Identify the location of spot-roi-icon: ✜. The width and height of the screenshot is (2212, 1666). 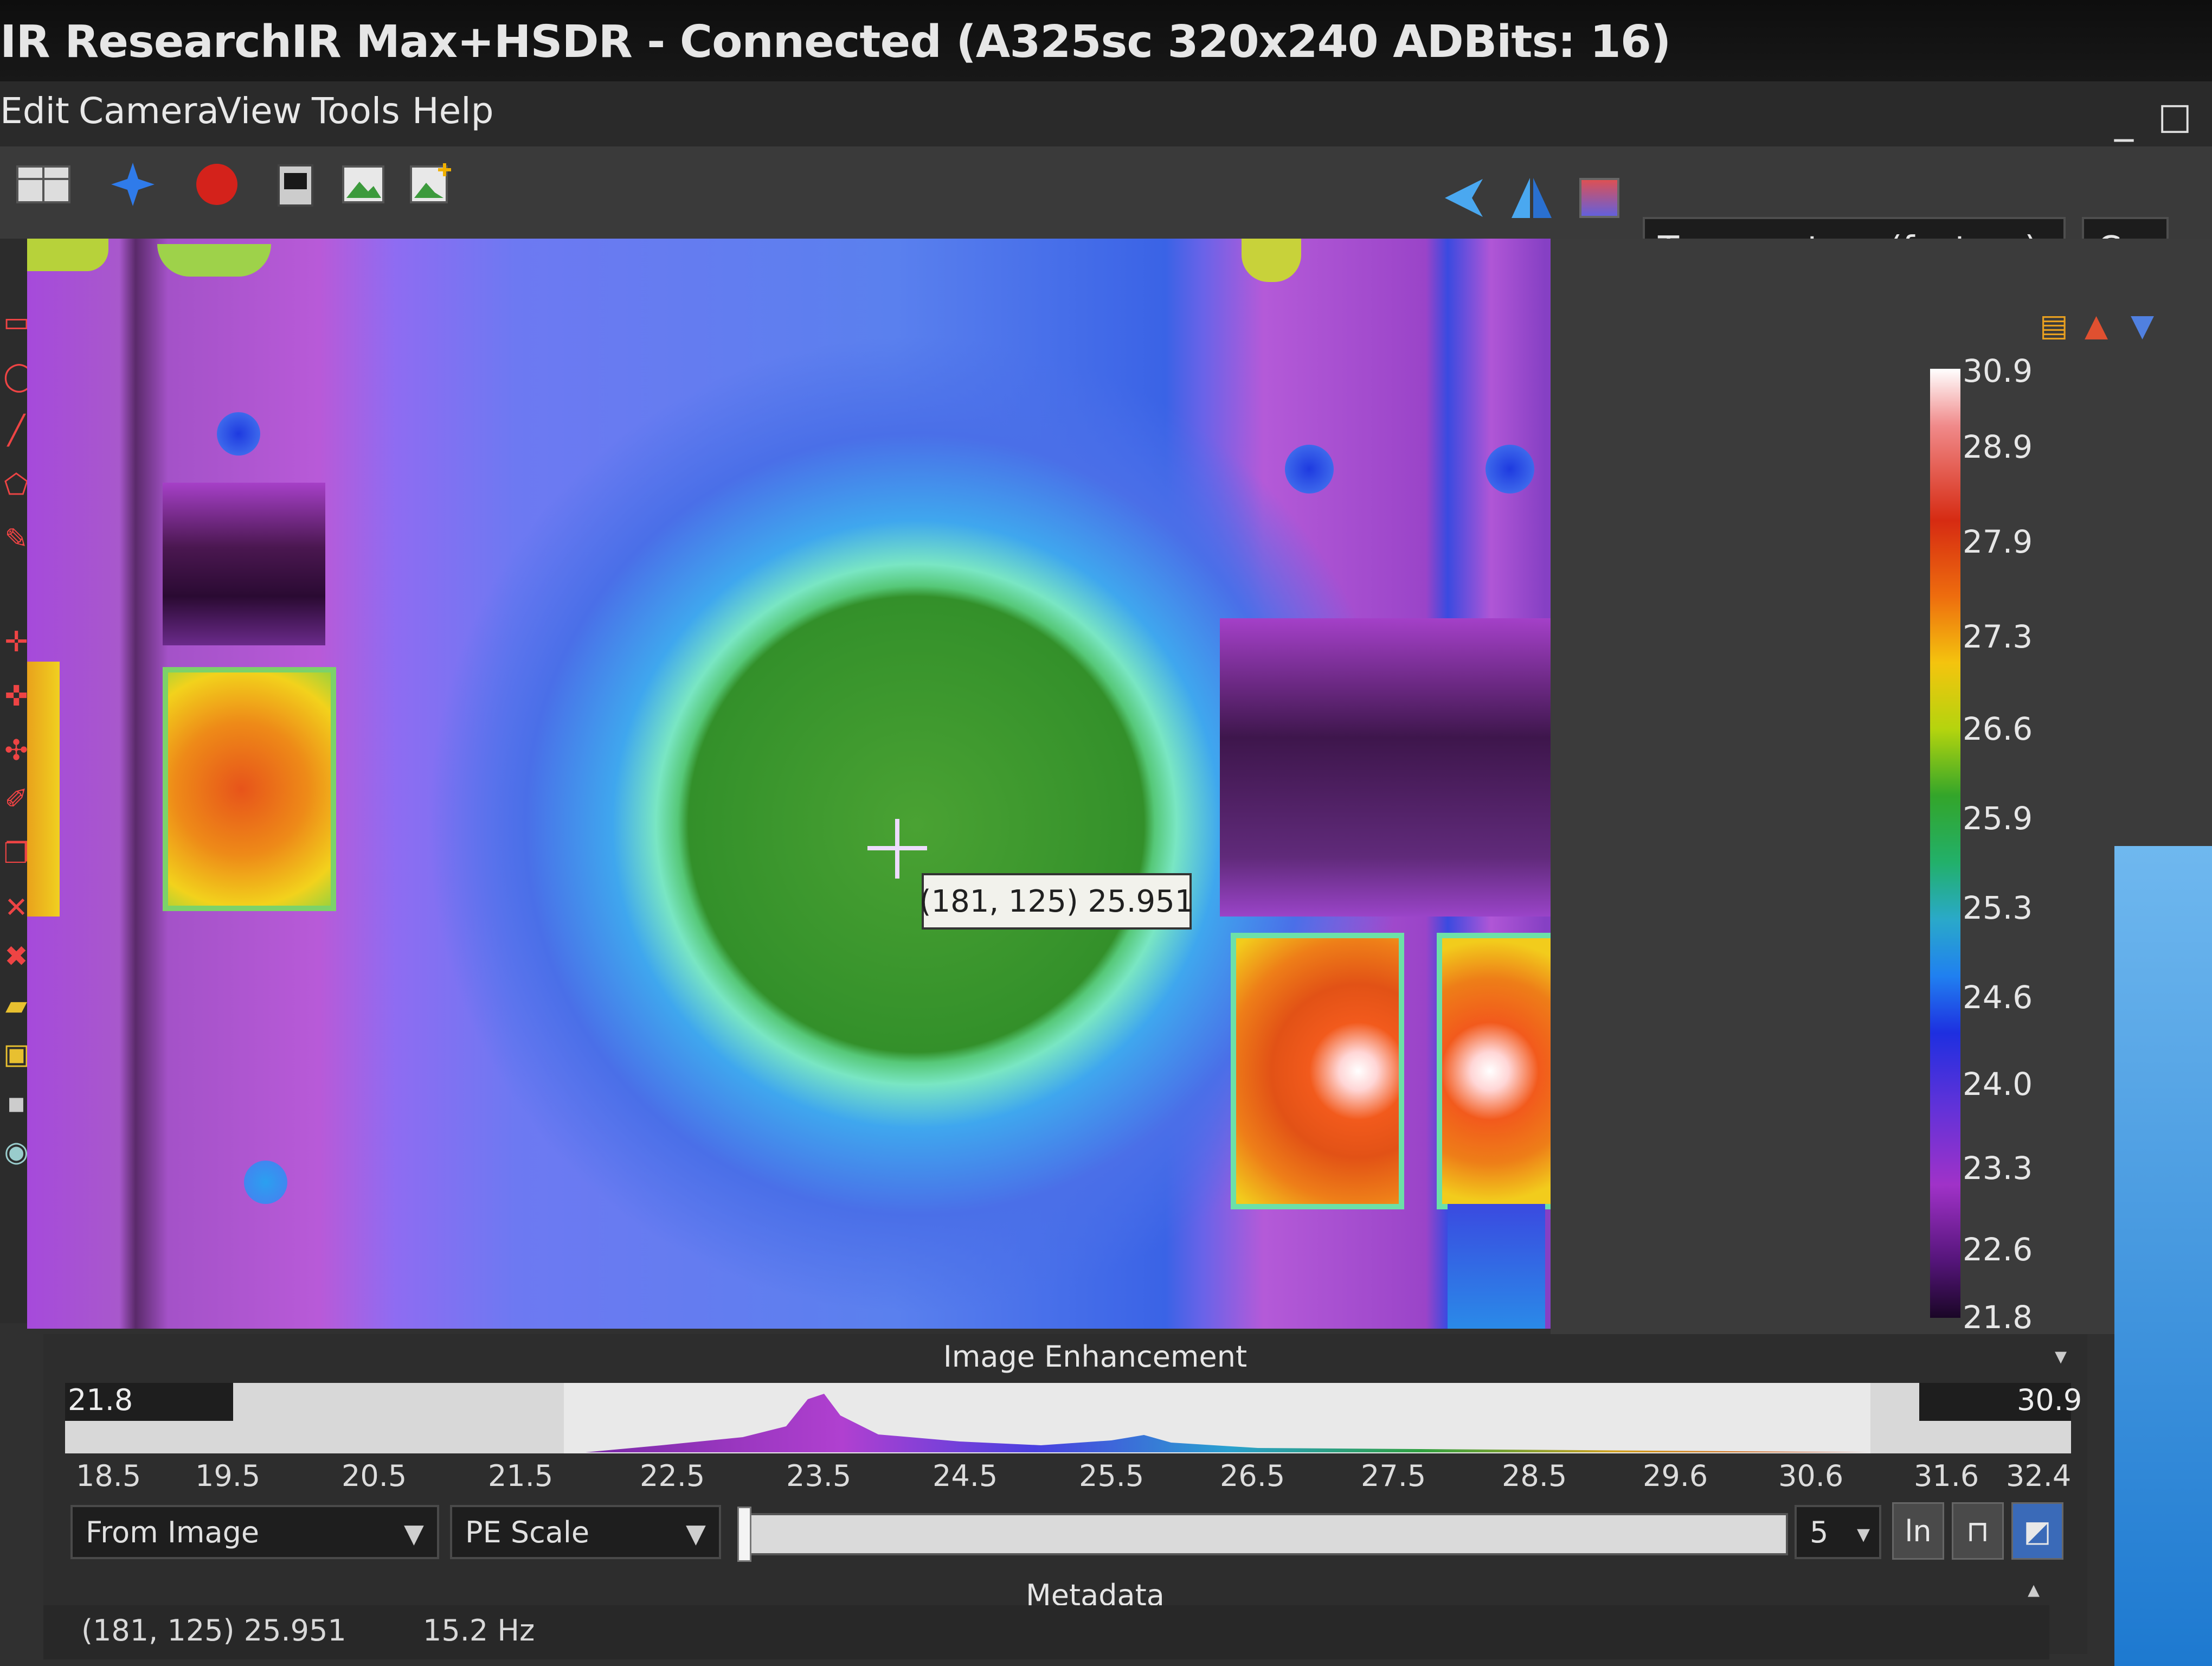
(16, 696).